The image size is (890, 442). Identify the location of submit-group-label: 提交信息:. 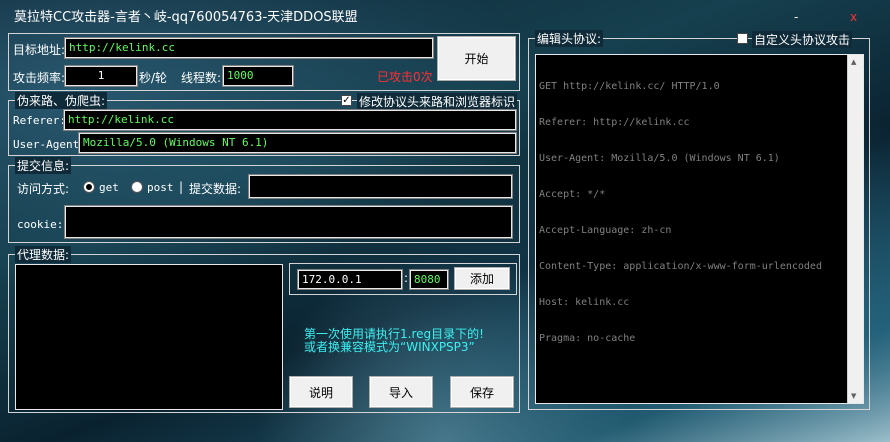
(43, 165).